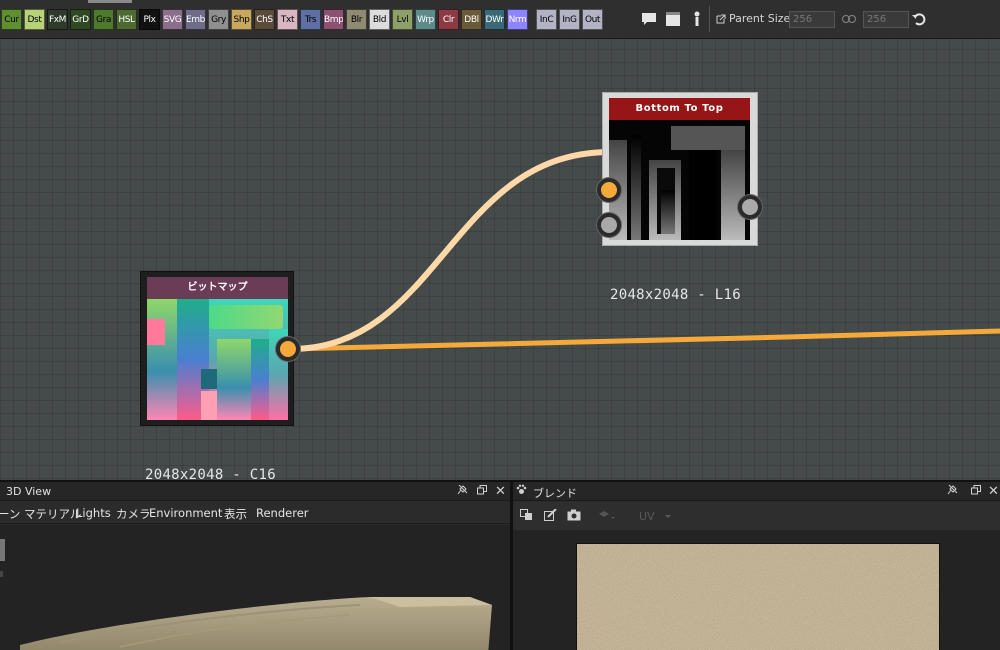  What do you see at coordinates (679, 180) in the screenshot?
I see `gradient-thumbnail` at bounding box center [679, 180].